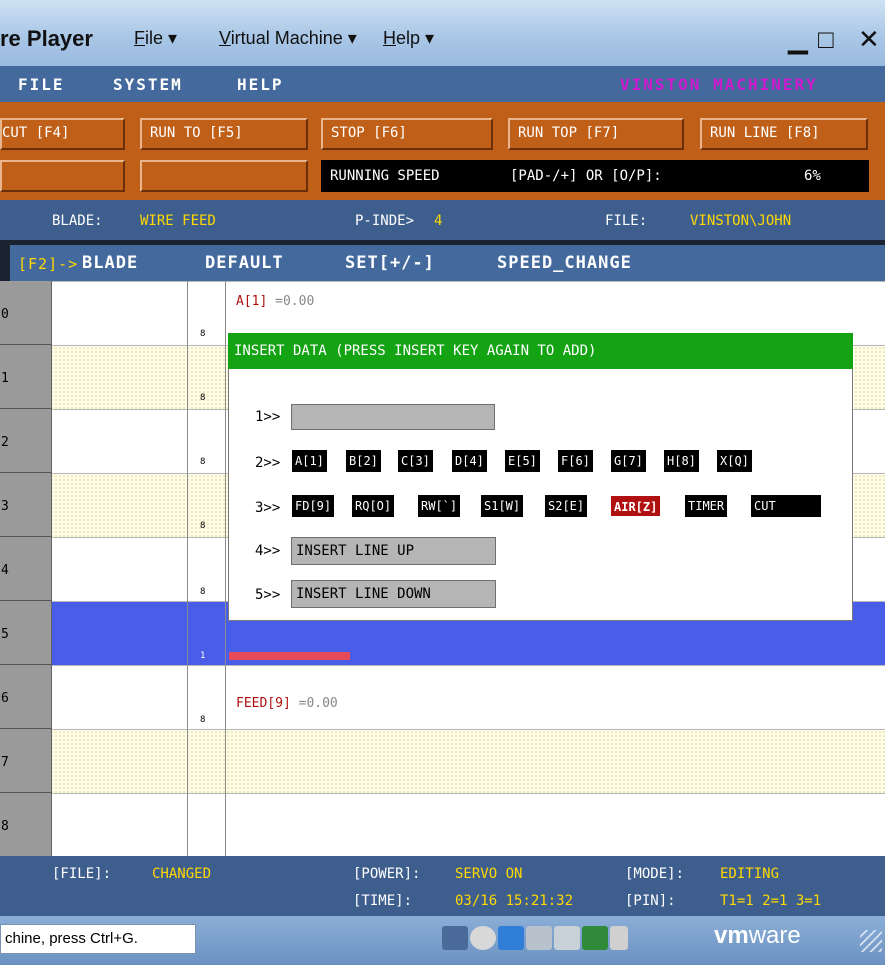  I want to click on row-flag: 1, so click(203, 656).